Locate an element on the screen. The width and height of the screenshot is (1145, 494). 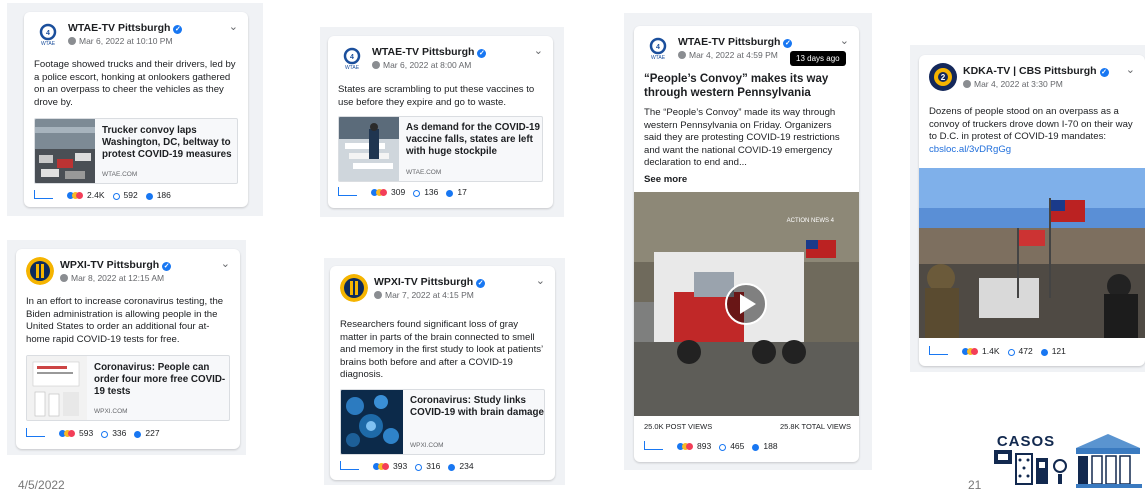
engagement-stats: 2.4K 592 186 is located at coordinates (136, 197).